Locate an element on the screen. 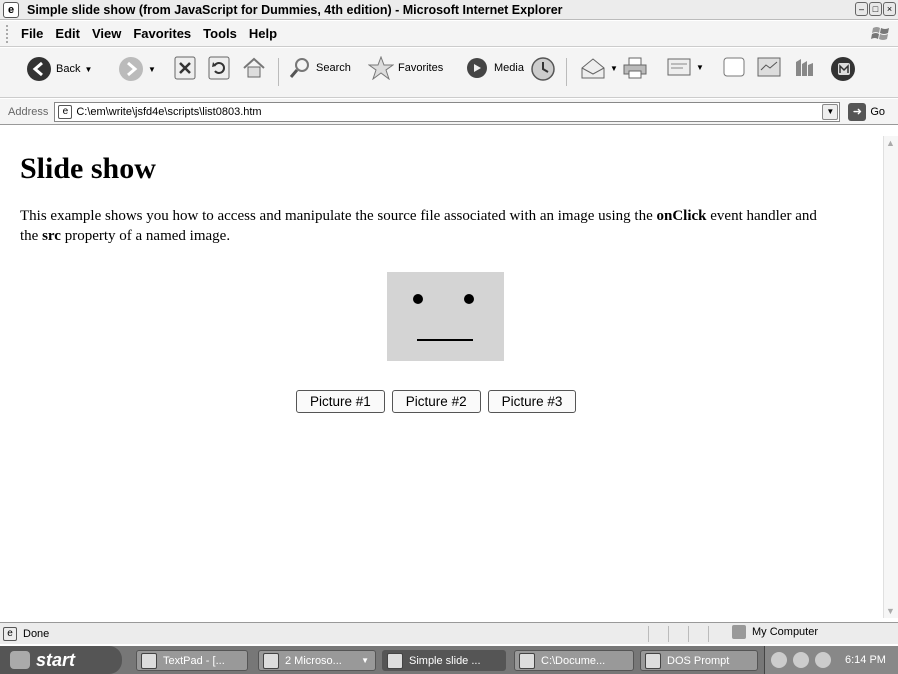  standard-toolbar: Back ▼ ▼ Search Favorites Media ▼ ▼ is located at coordinates (449, 73).